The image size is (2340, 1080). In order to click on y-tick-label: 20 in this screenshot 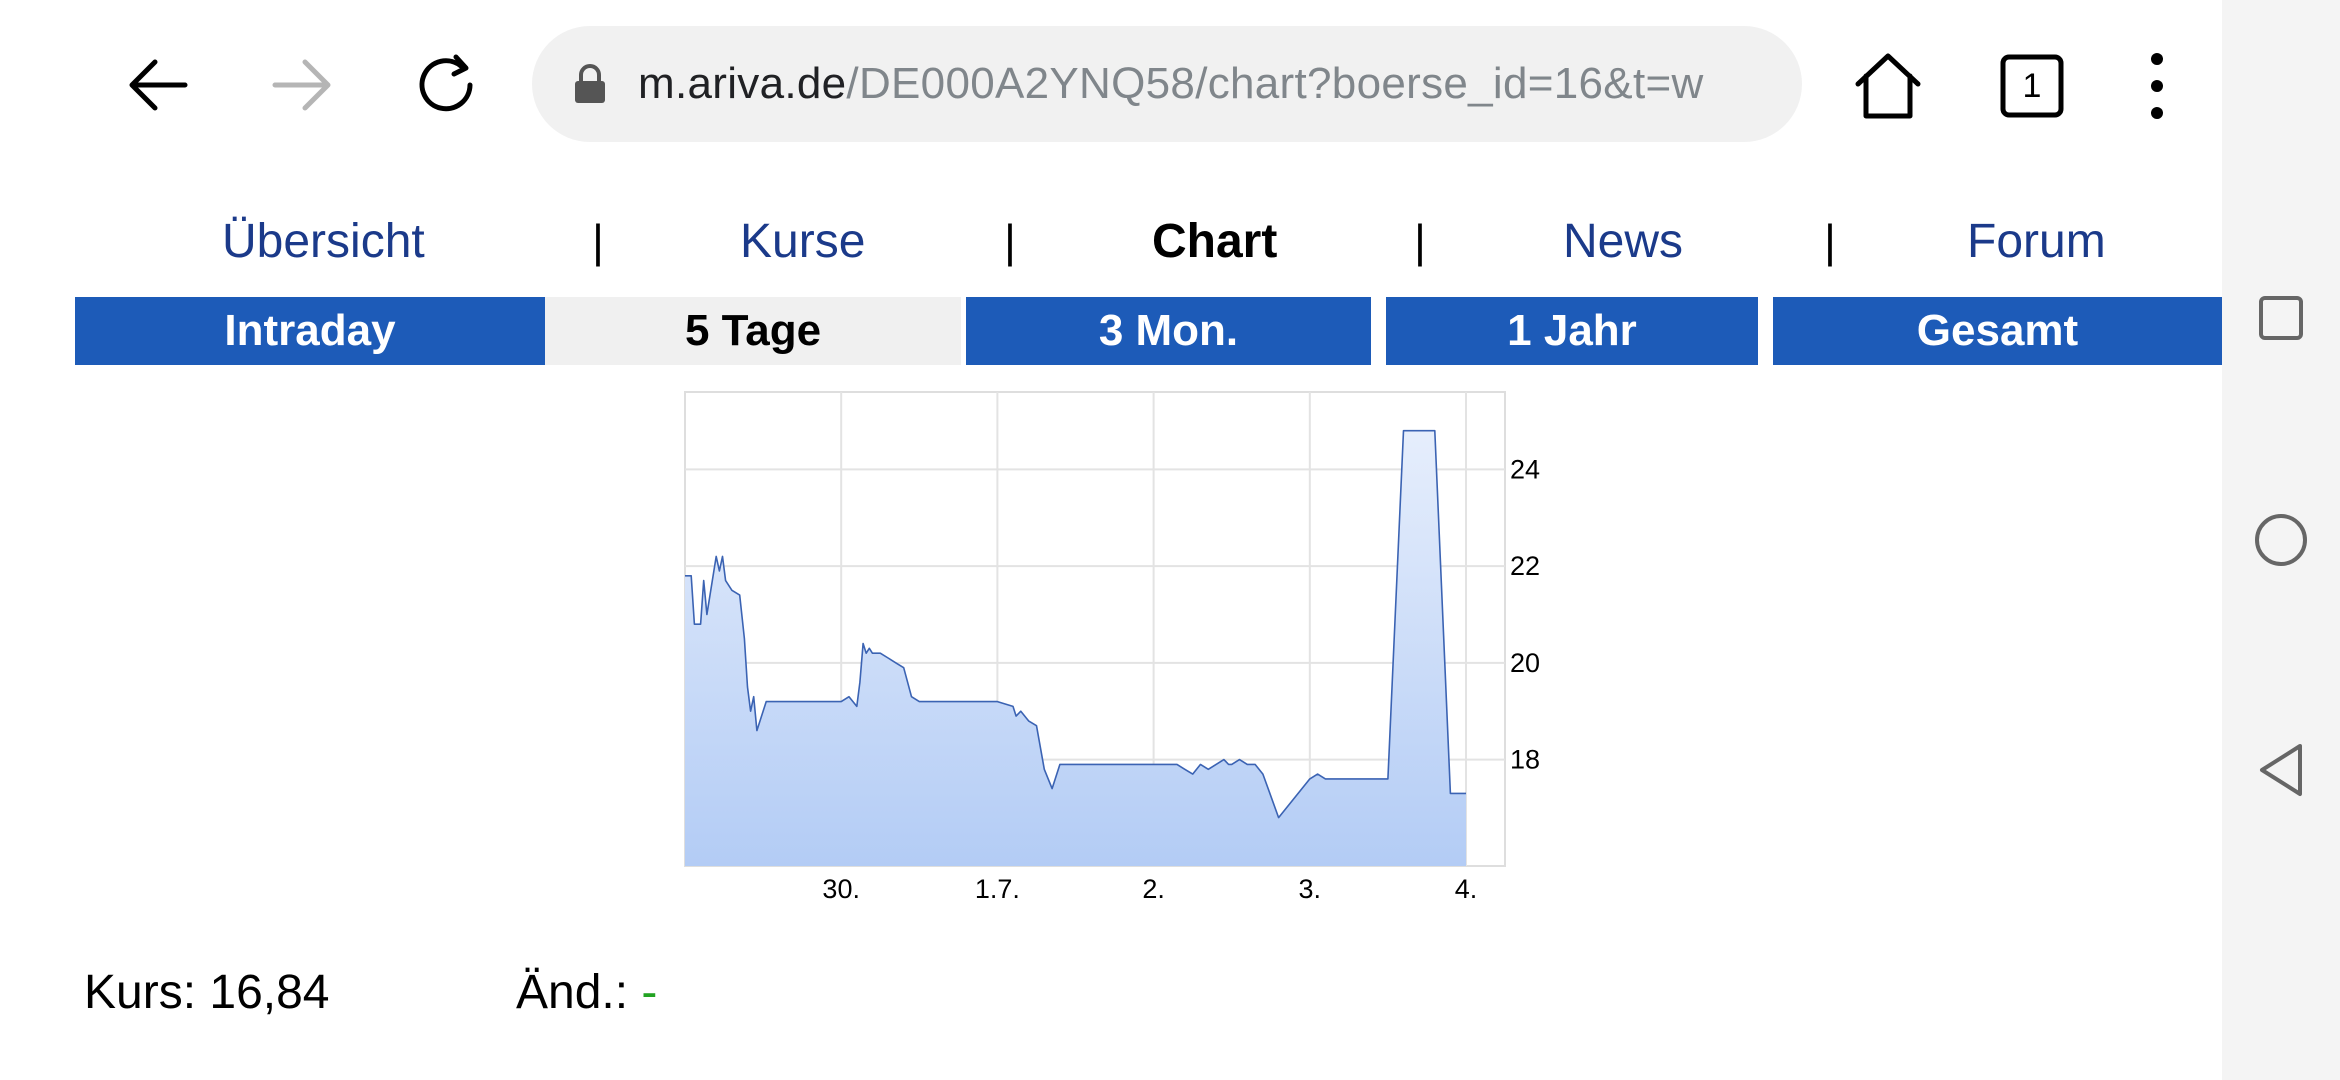, I will do `click(1525, 663)`.